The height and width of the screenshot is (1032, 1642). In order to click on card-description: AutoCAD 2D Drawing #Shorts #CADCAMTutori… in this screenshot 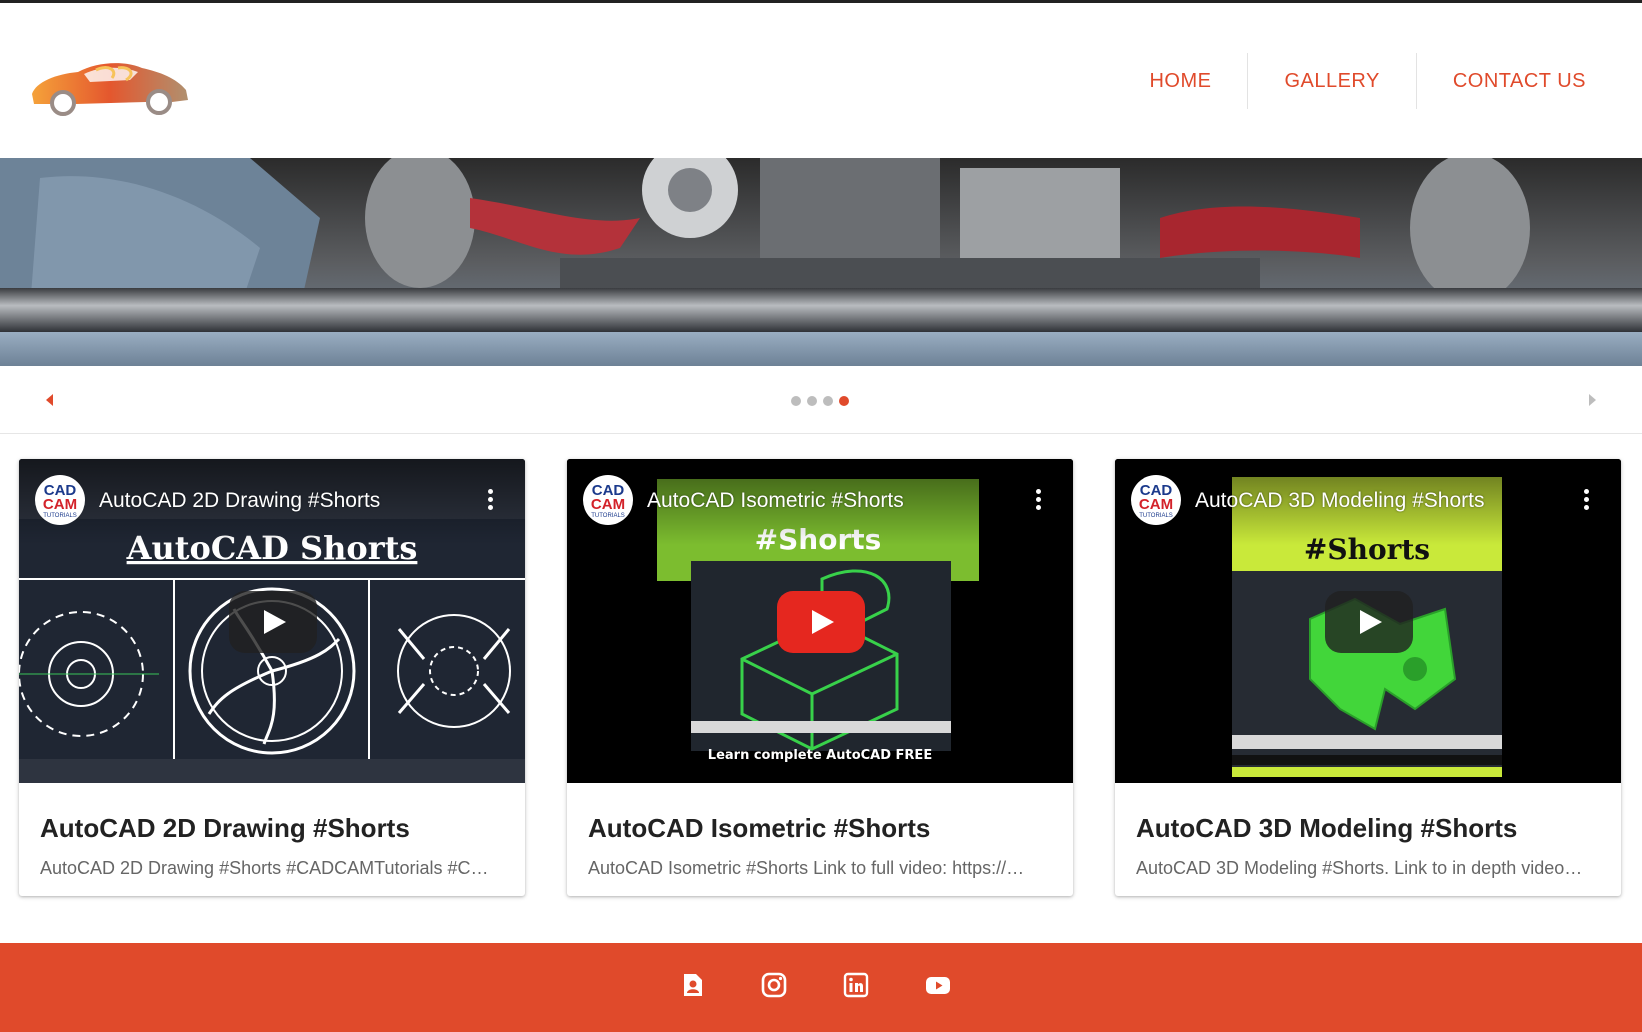, I will do `click(264, 868)`.